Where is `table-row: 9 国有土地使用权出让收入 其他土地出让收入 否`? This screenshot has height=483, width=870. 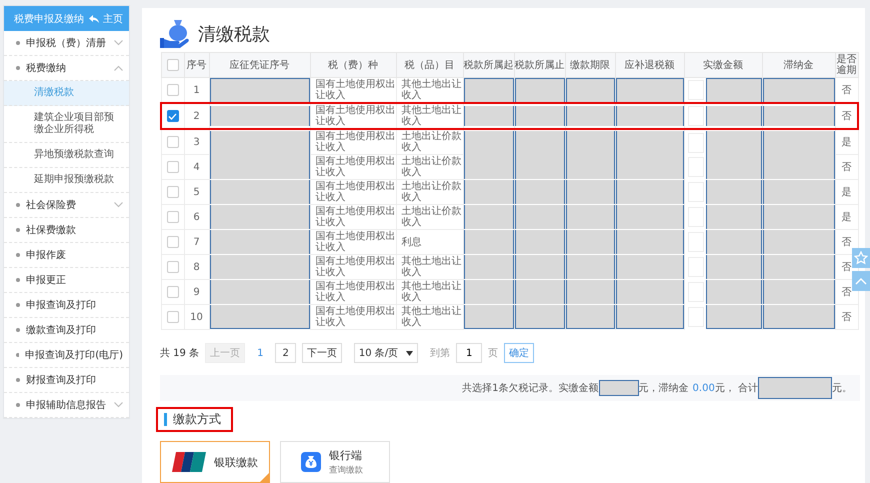
table-row: 9 国有土地使用权出让收入 其他土地出让收入 否 is located at coordinates (509, 292).